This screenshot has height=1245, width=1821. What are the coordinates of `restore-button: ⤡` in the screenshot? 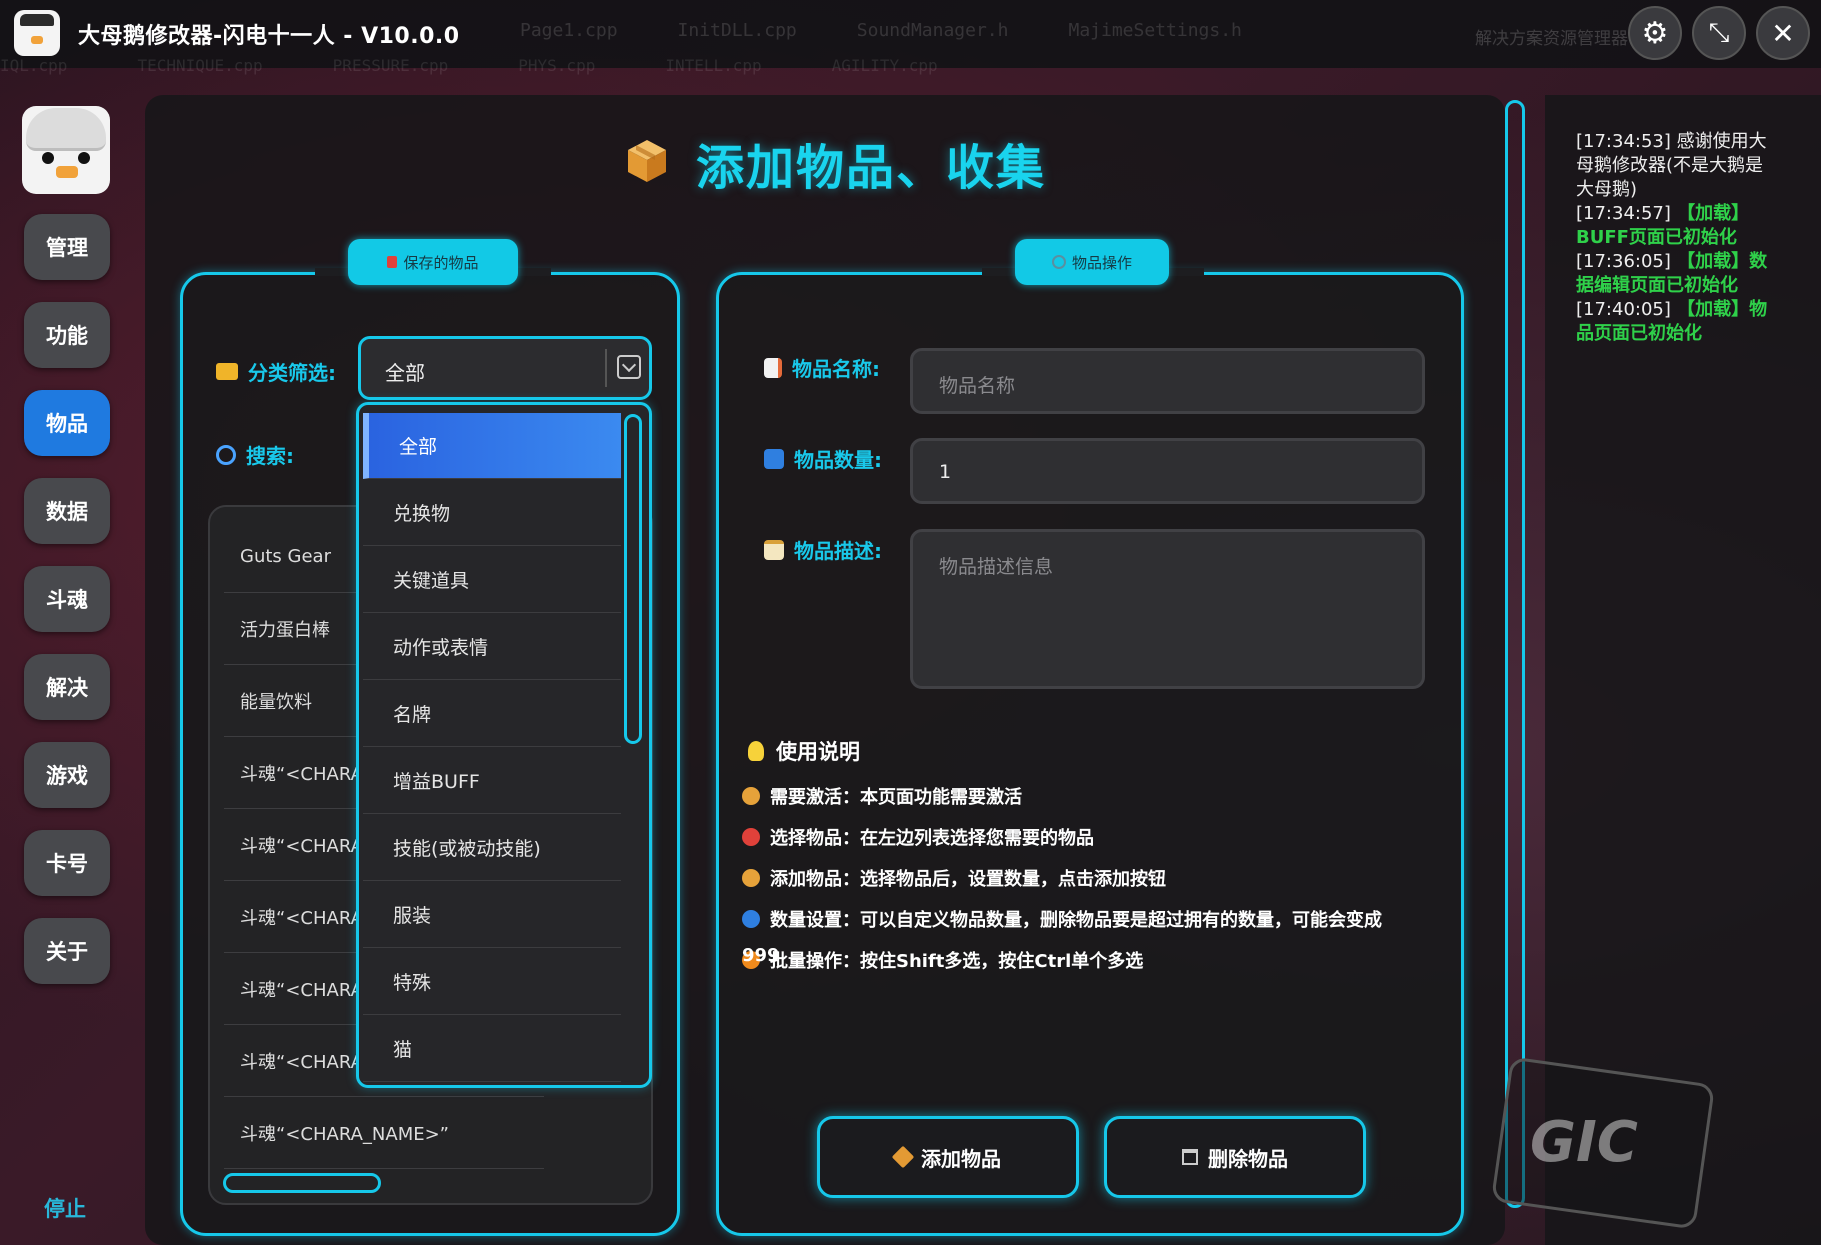 It's located at (1719, 33).